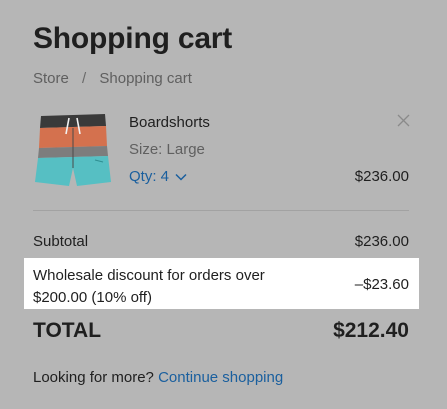 The image size is (447, 409). I want to click on close-icon, so click(403, 123).